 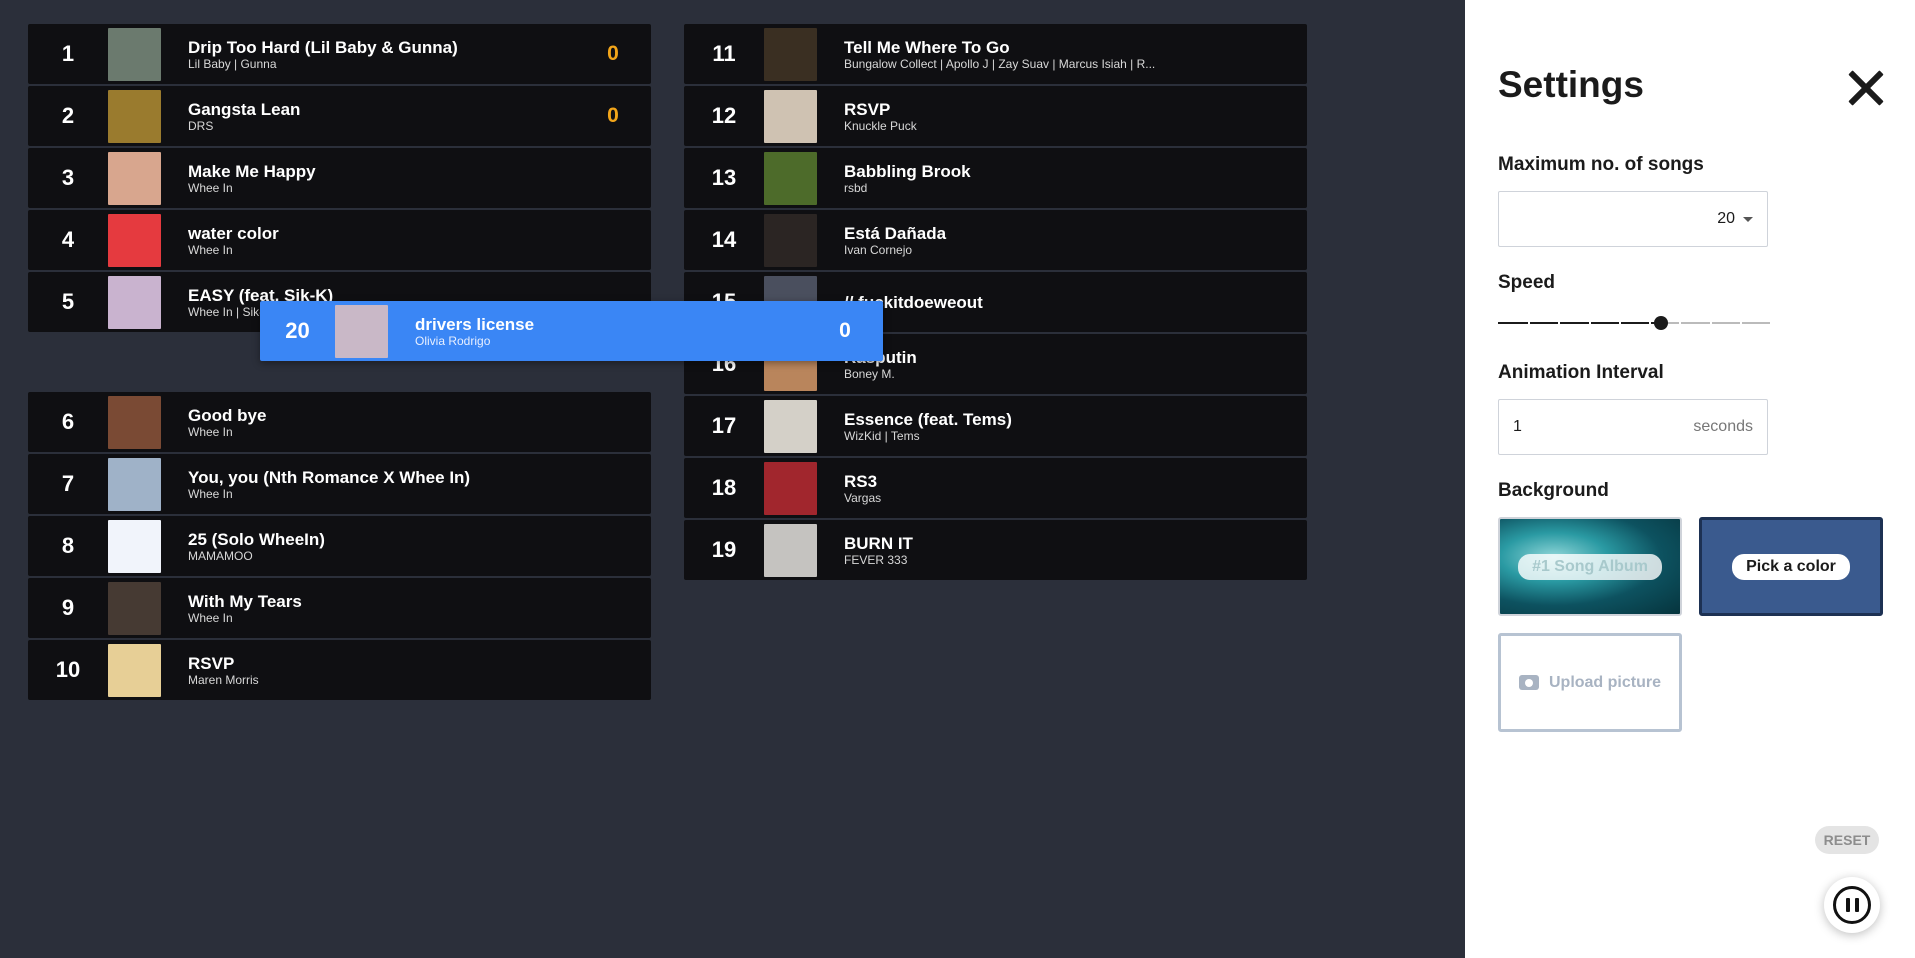 I want to click on row-rank: 11, so click(x=724, y=53).